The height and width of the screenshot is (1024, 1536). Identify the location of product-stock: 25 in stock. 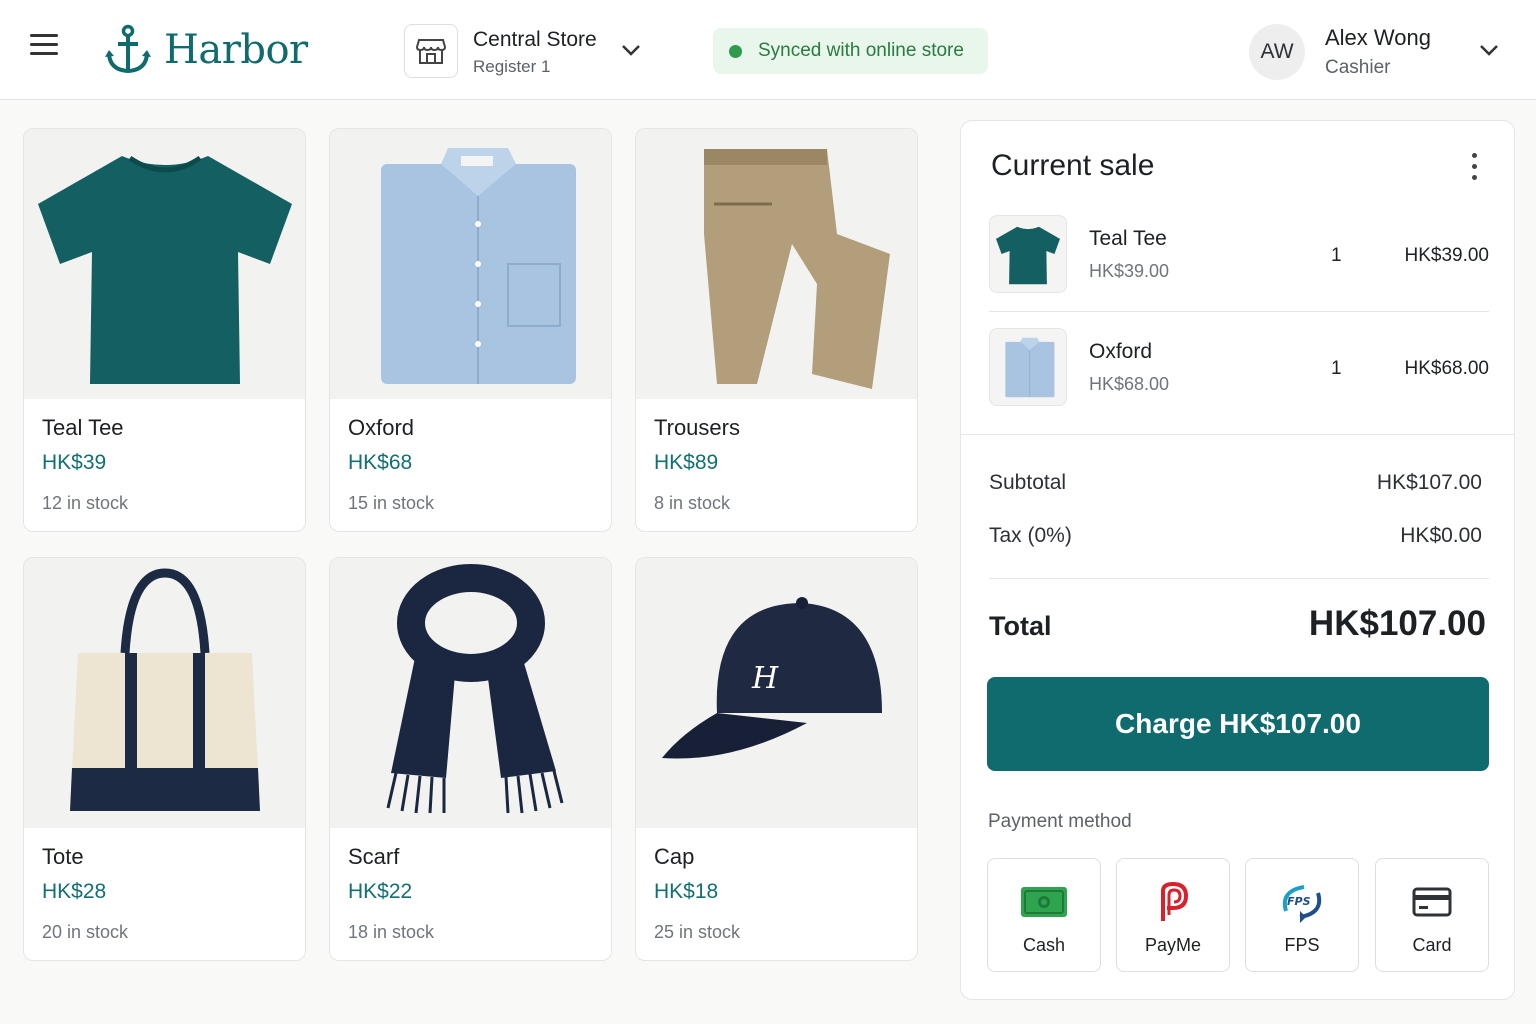
(697, 932).